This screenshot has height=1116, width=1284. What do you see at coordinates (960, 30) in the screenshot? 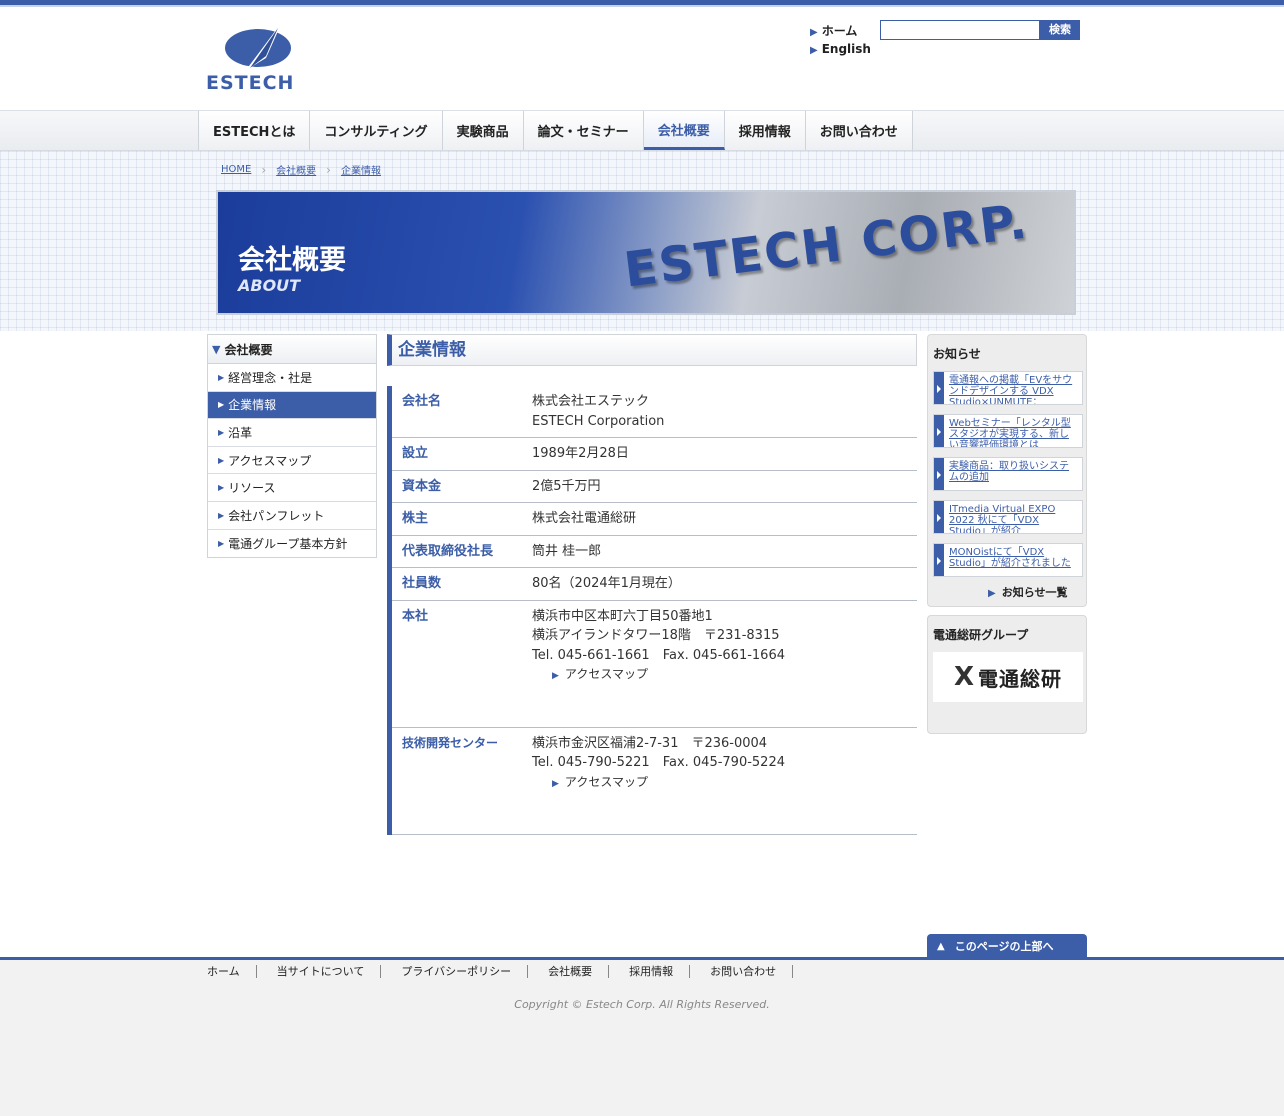
I see `search-input` at bounding box center [960, 30].